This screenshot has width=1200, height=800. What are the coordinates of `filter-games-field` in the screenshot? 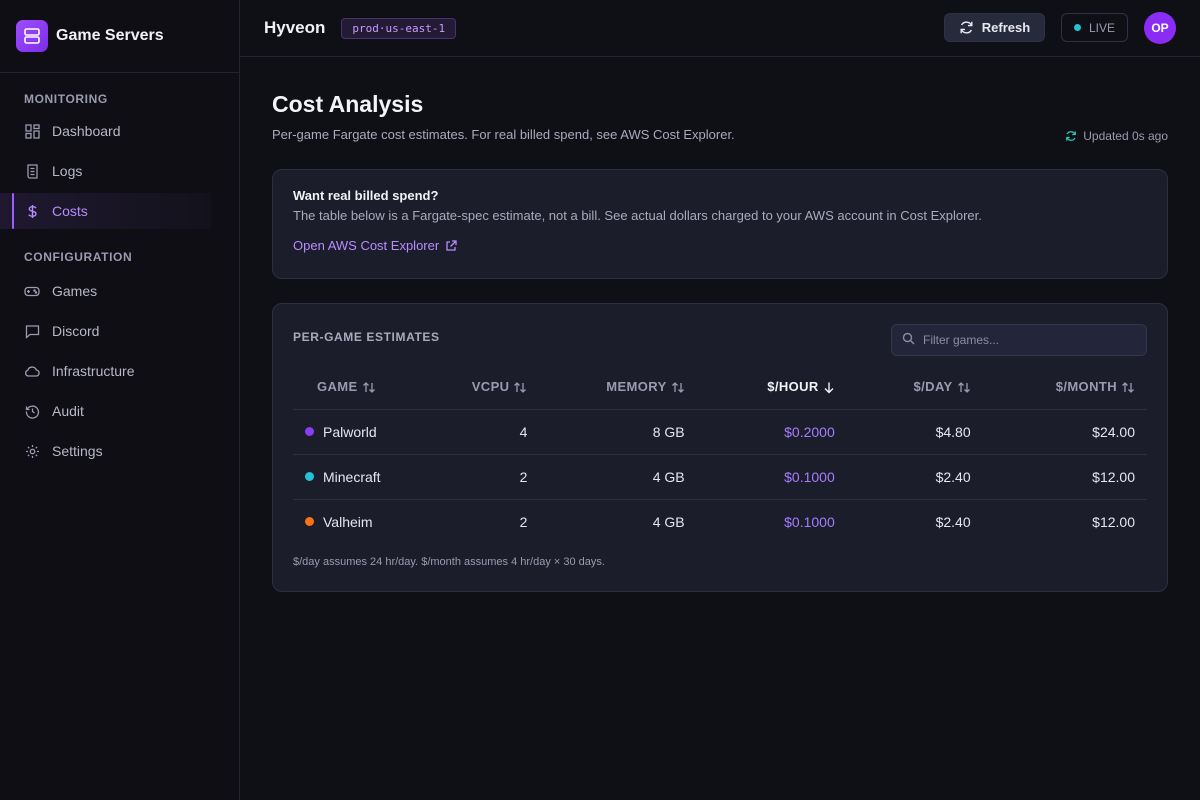 It's located at (1019, 340).